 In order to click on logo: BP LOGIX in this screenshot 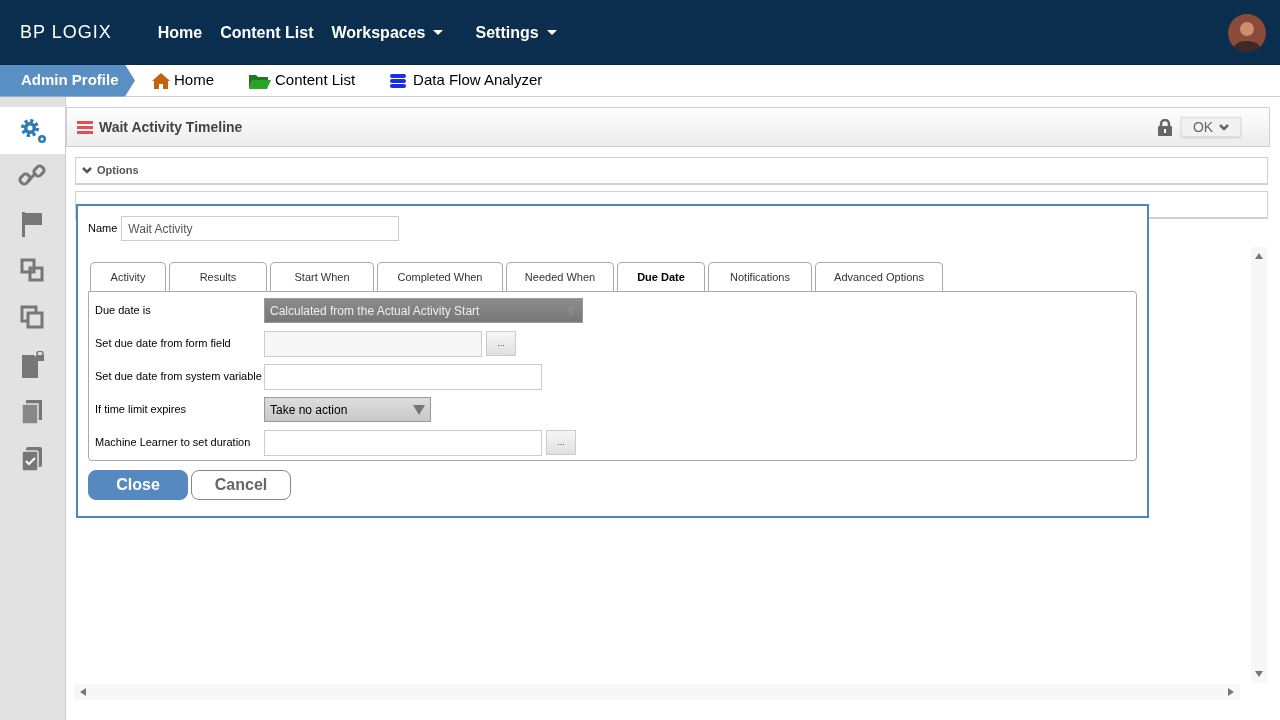, I will do `click(66, 32)`.